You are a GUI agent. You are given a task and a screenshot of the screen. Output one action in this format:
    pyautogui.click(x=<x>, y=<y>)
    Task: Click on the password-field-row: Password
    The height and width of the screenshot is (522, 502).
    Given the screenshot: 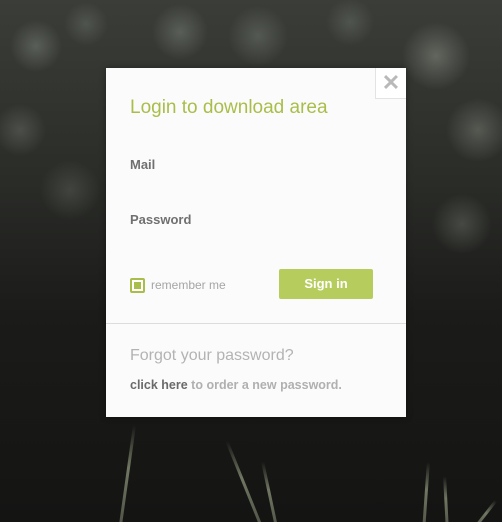 What is the action you would take?
    pyautogui.click(x=255, y=221)
    